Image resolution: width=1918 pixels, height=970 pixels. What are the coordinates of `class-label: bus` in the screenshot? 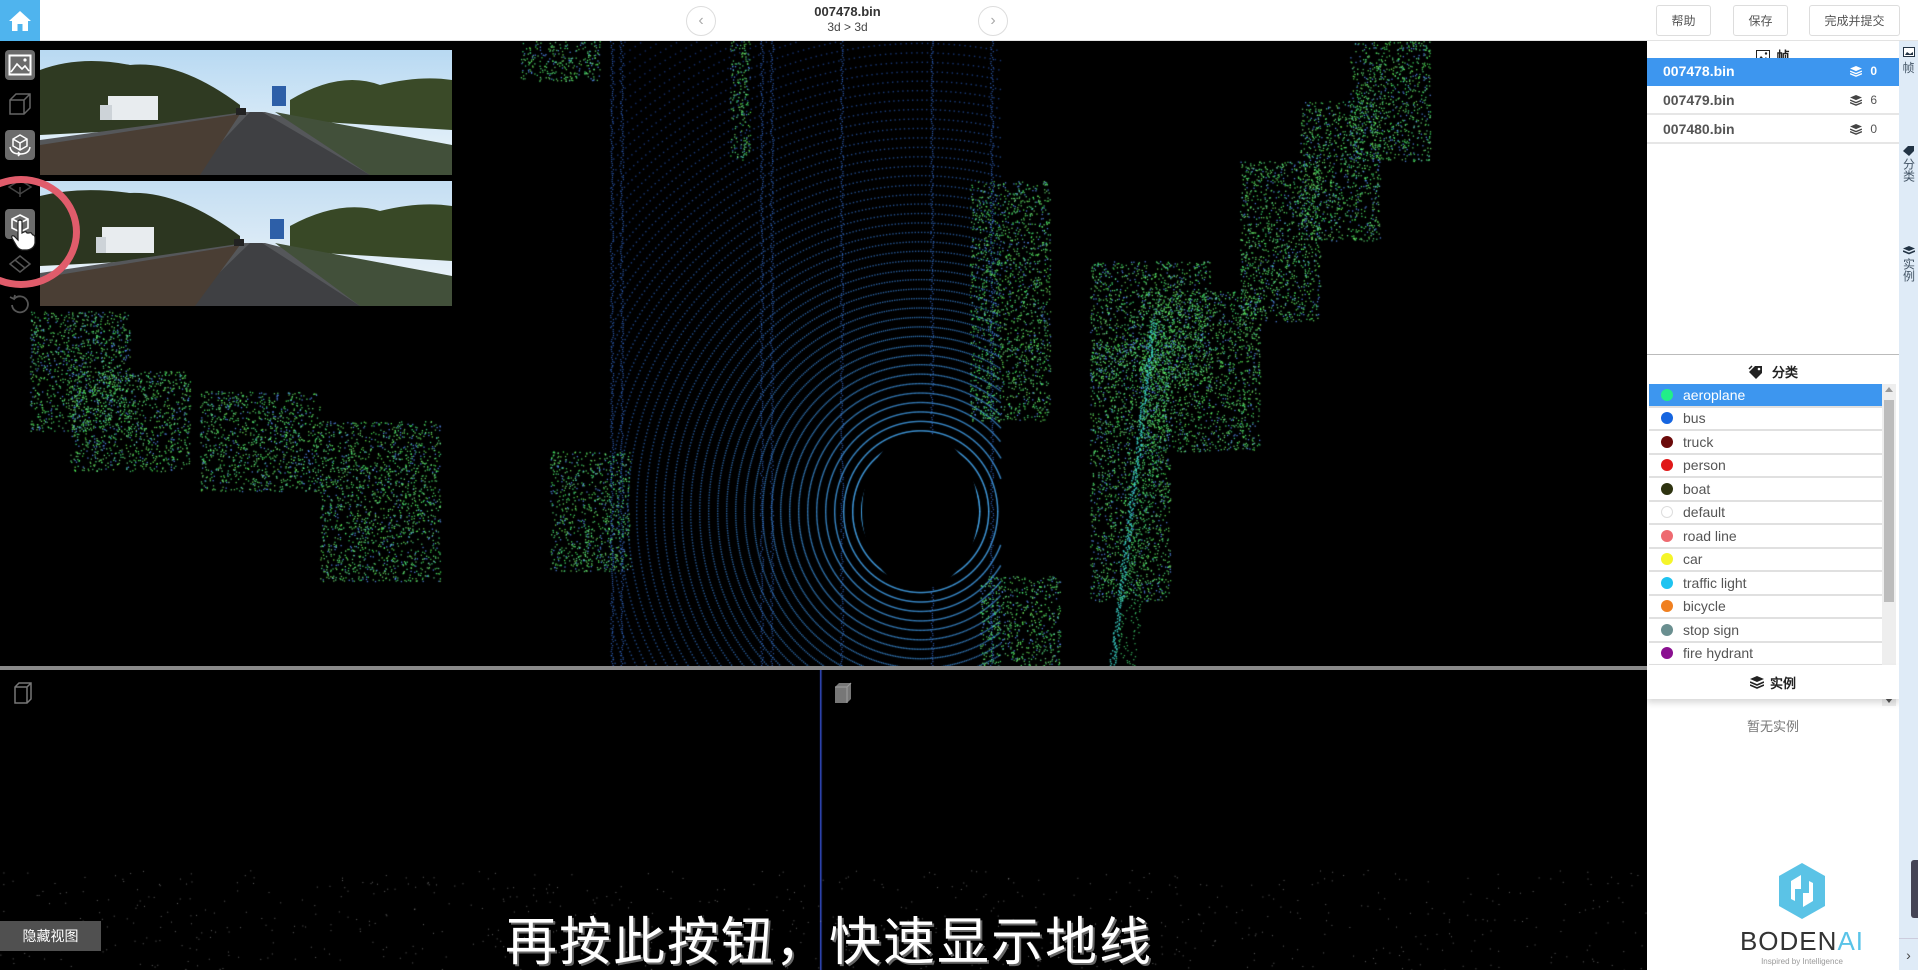 It's located at (1694, 418).